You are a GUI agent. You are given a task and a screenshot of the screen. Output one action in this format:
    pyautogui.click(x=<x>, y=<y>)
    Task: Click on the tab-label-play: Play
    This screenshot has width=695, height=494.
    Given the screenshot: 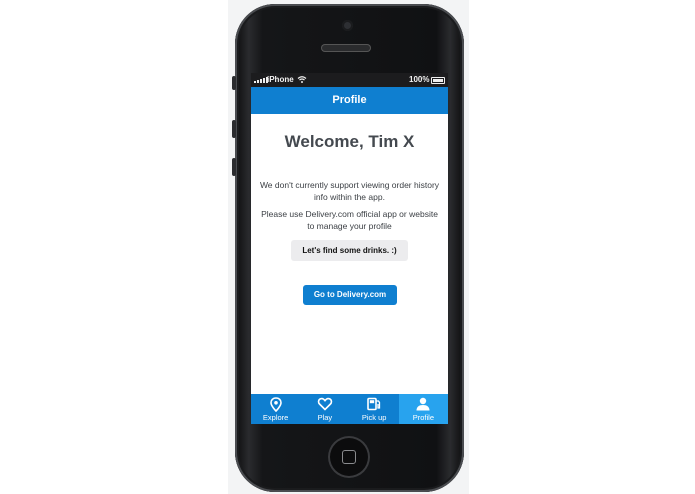 What is the action you would take?
    pyautogui.click(x=325, y=417)
    